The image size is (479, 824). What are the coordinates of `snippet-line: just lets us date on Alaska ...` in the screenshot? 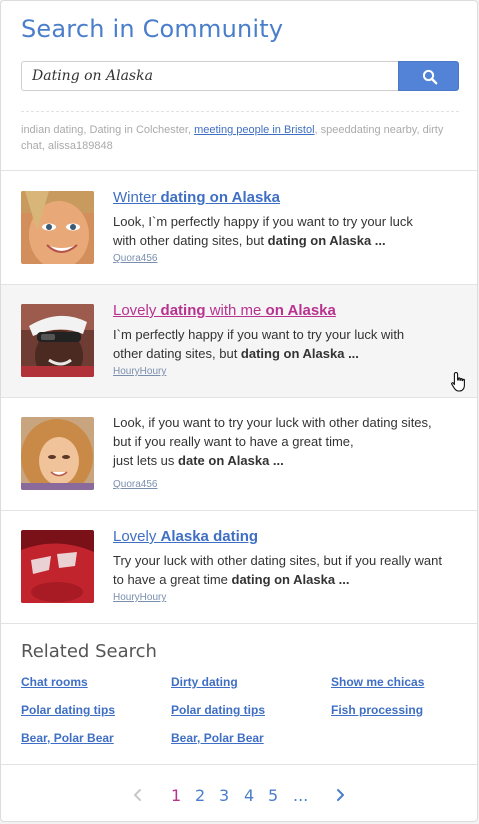 It's located at (283, 460).